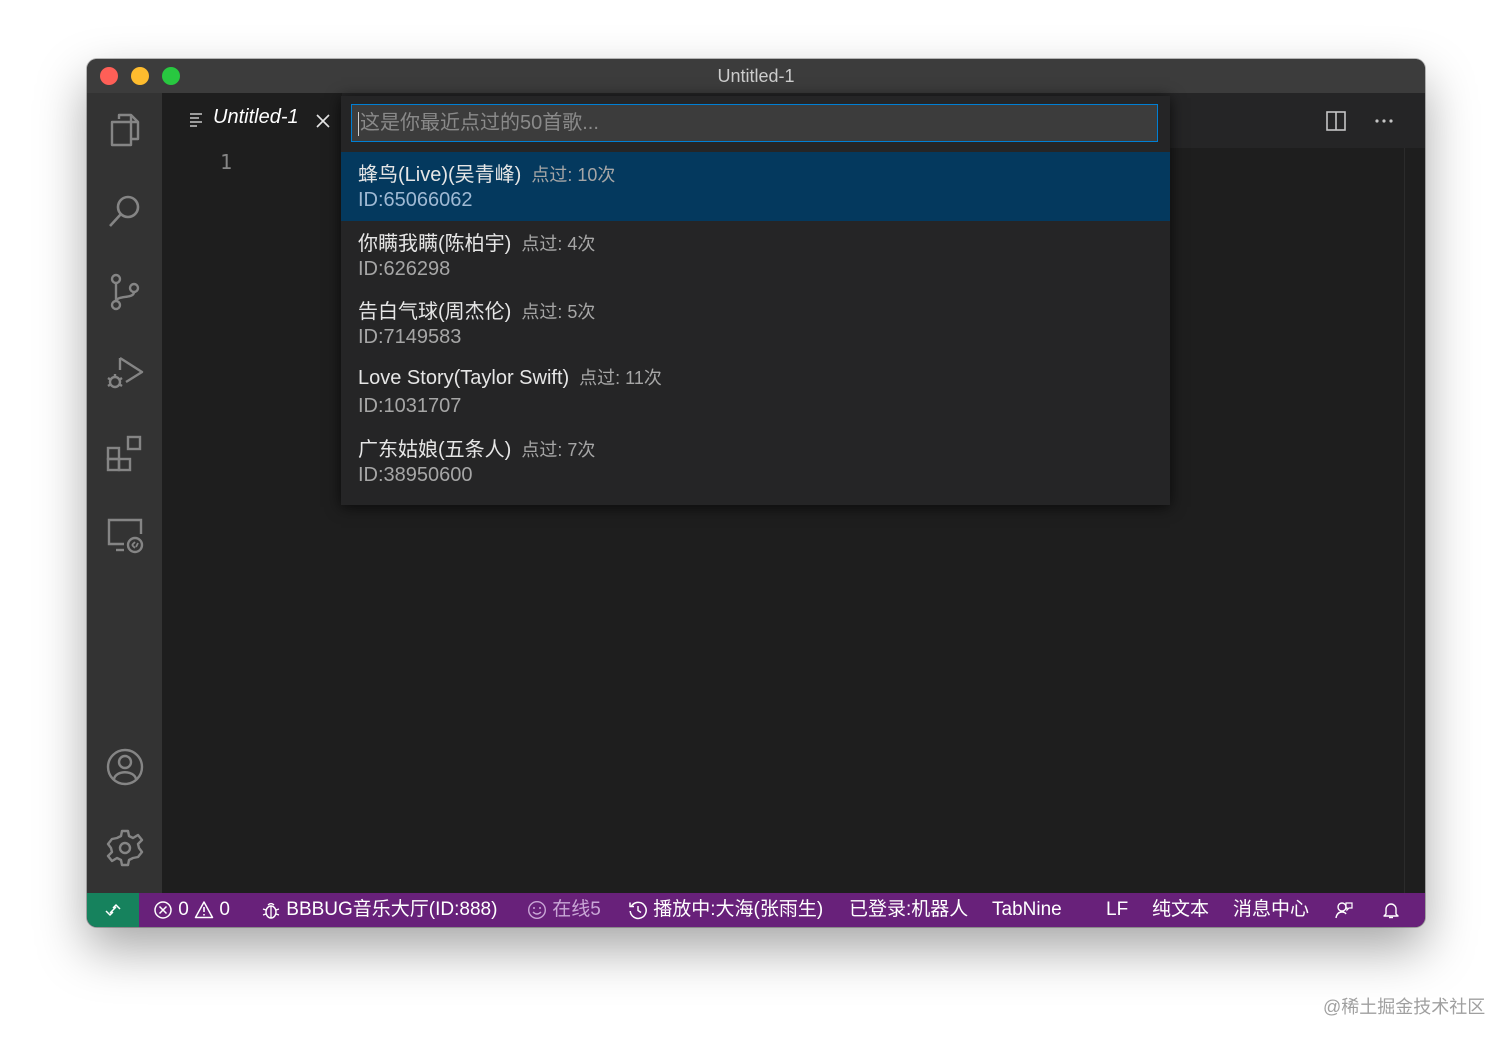 This screenshot has width=1512, height=1043. I want to click on settings-gear-icon, so click(125, 848).